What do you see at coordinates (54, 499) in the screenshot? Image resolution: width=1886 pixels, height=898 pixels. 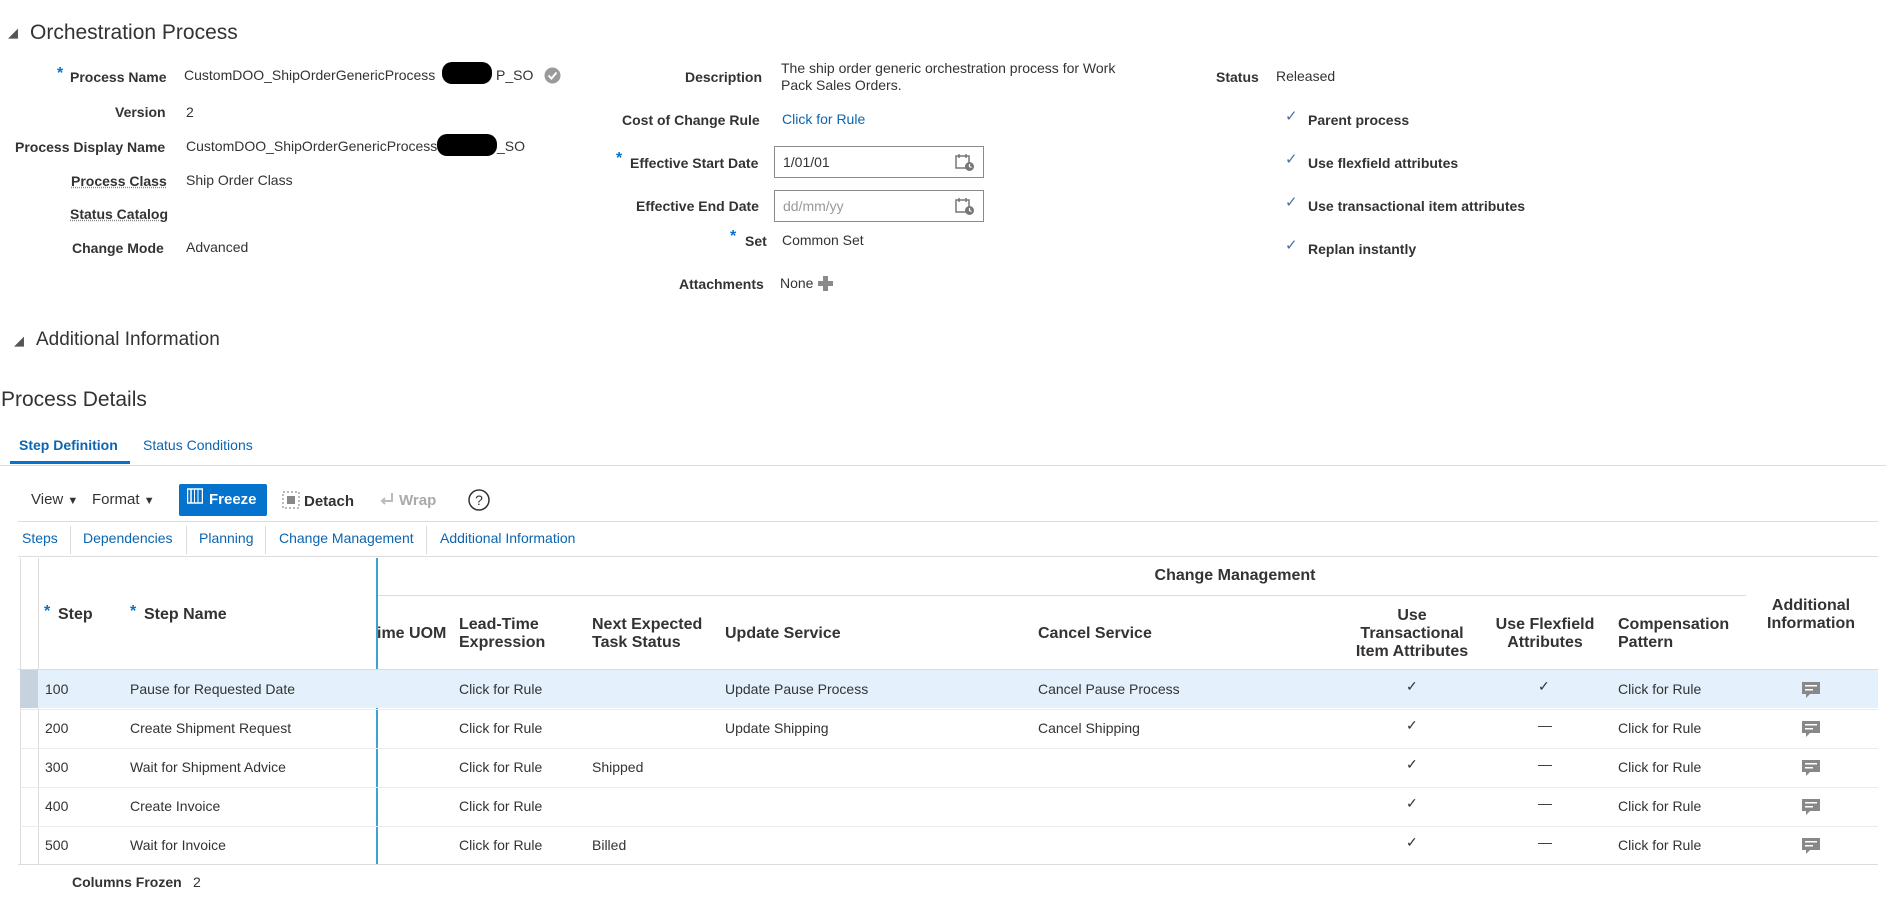 I see `view-menu: View ▼` at bounding box center [54, 499].